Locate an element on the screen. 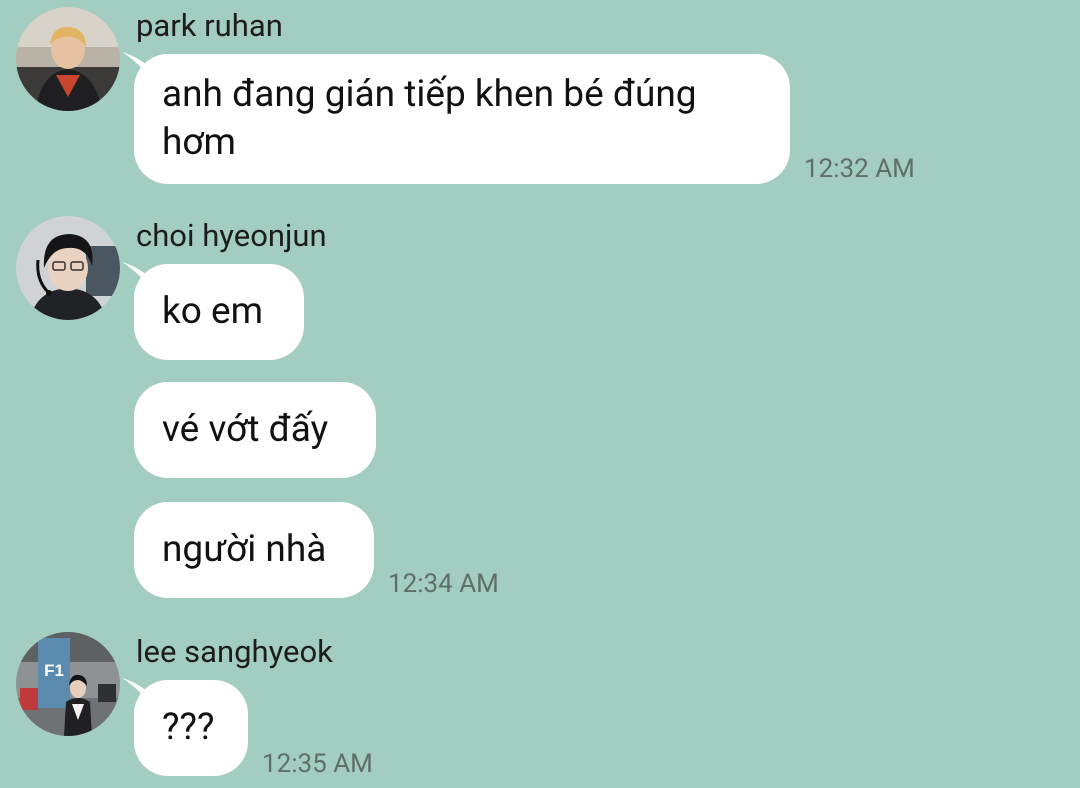 The height and width of the screenshot is (788, 1080). avatar-sign-text: F1 is located at coordinates (54, 670).